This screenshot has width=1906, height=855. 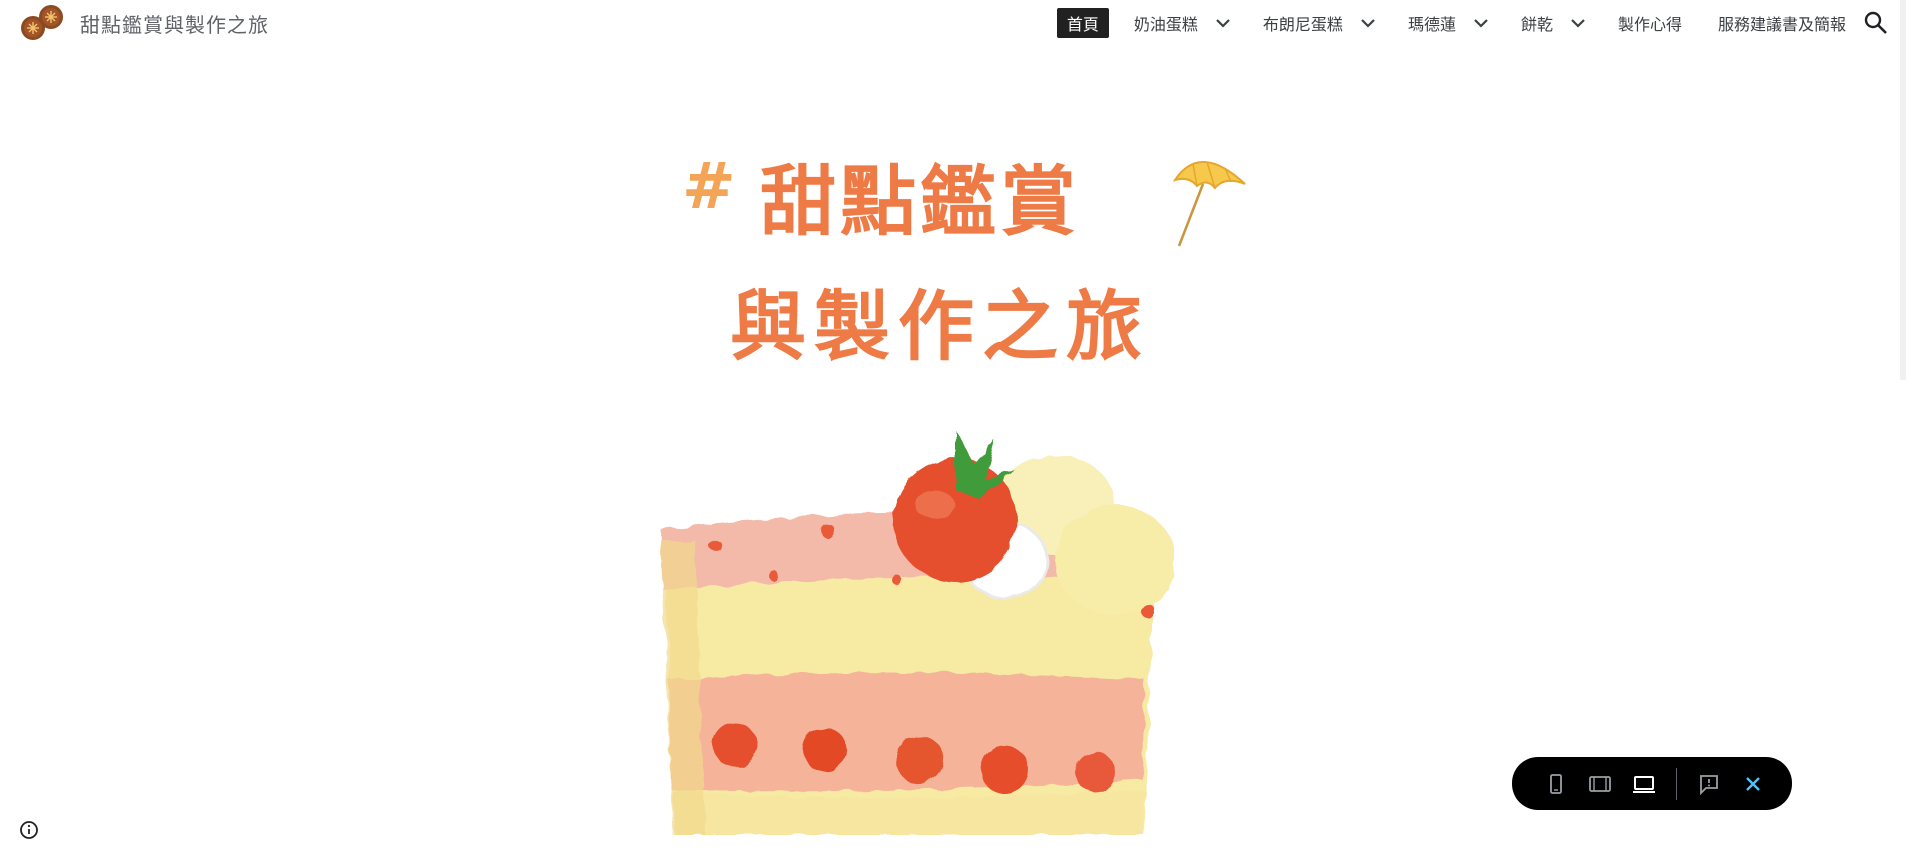 I want to click on laptop-view-icon, so click(x=1644, y=784).